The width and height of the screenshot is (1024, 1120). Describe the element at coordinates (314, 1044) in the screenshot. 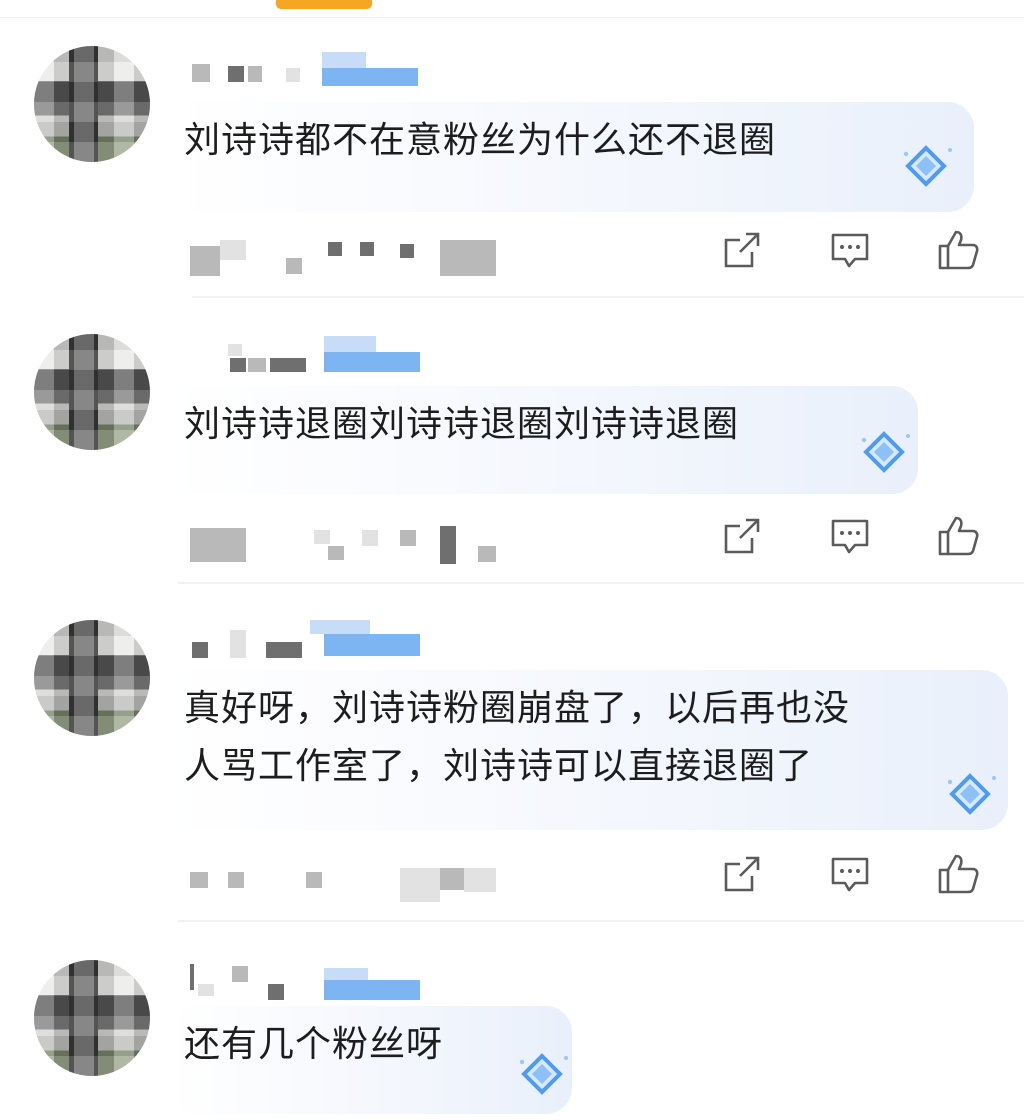

I see `comment-text: 还有几个粉丝呀` at that location.